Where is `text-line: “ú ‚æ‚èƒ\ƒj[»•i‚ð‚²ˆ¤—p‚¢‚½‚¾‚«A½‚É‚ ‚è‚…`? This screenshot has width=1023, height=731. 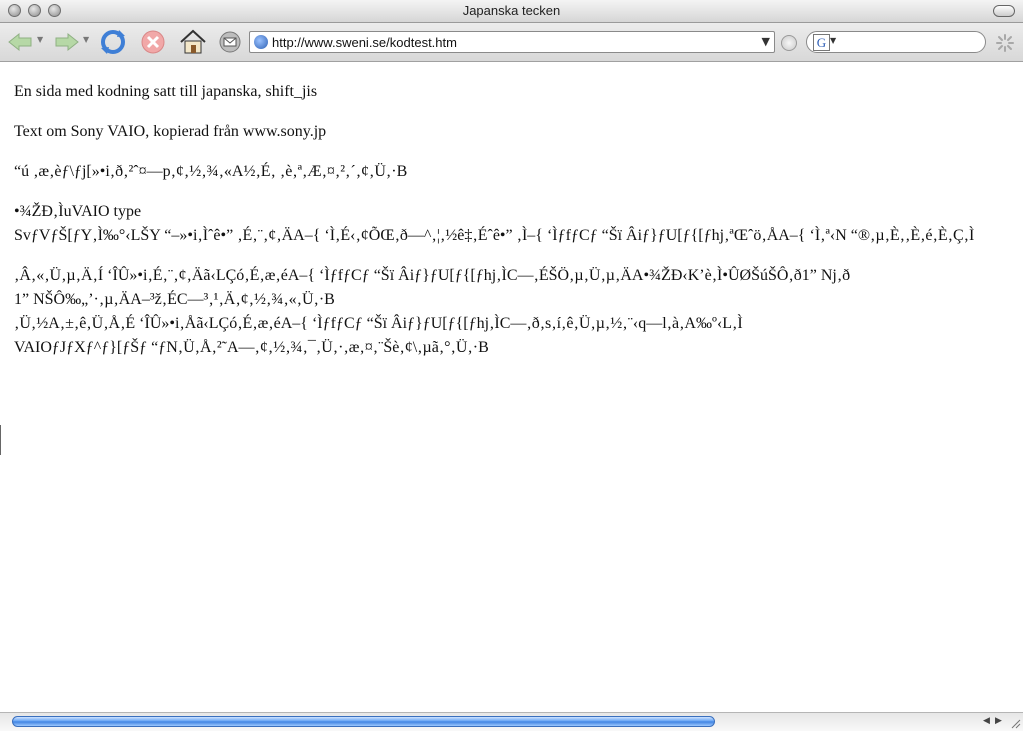
text-line: “ú ‚æ‚èƒ\ƒj[»•i‚ð‚²ˆ¤—p‚¢‚½‚¾‚«A½‚É‚ ‚è‚… is located at coordinates (211, 171).